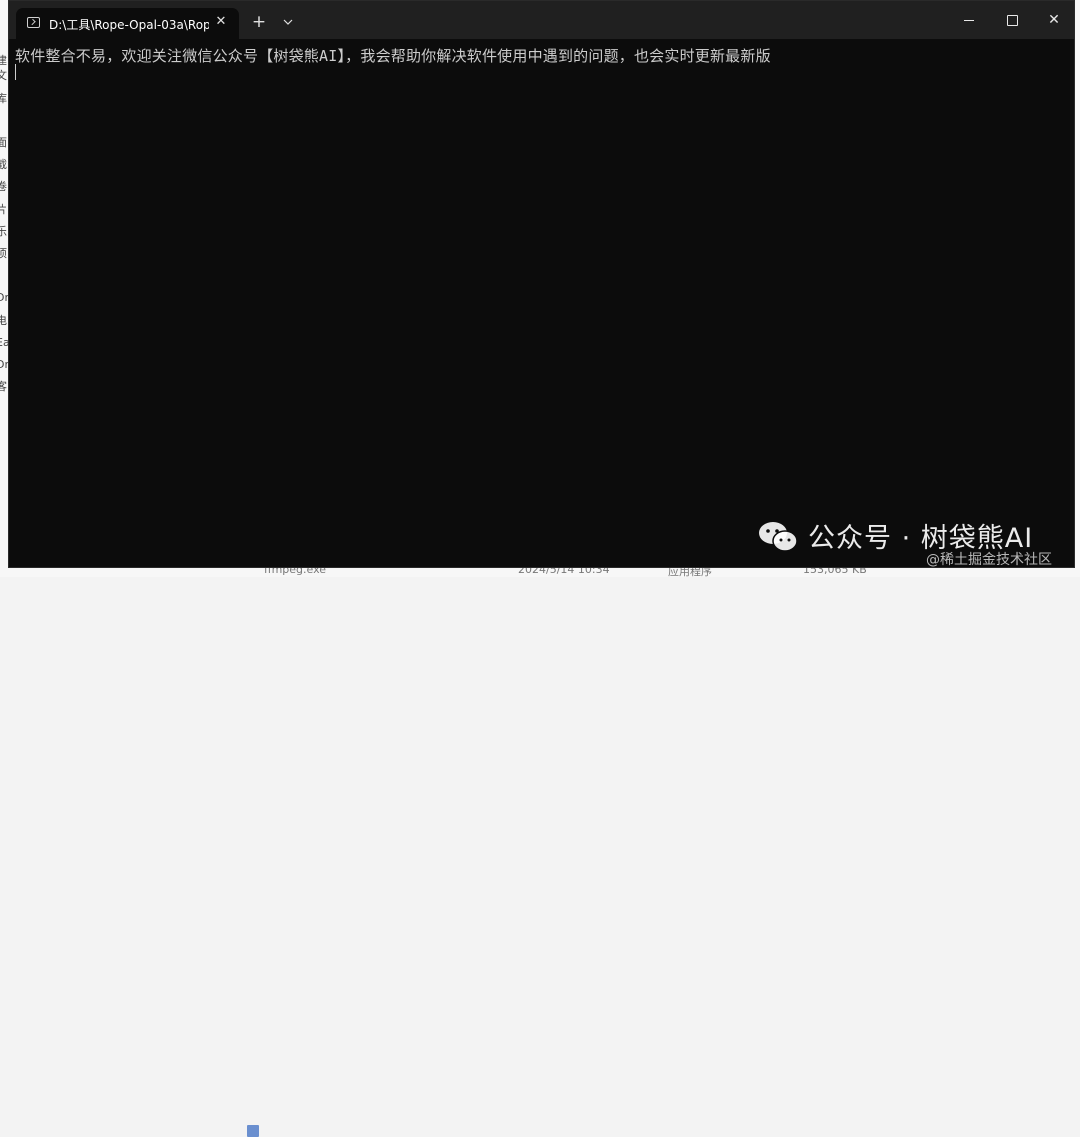 This screenshot has height=1137, width=1080. Describe the element at coordinates (15, 72) in the screenshot. I see `text-cursor` at that location.